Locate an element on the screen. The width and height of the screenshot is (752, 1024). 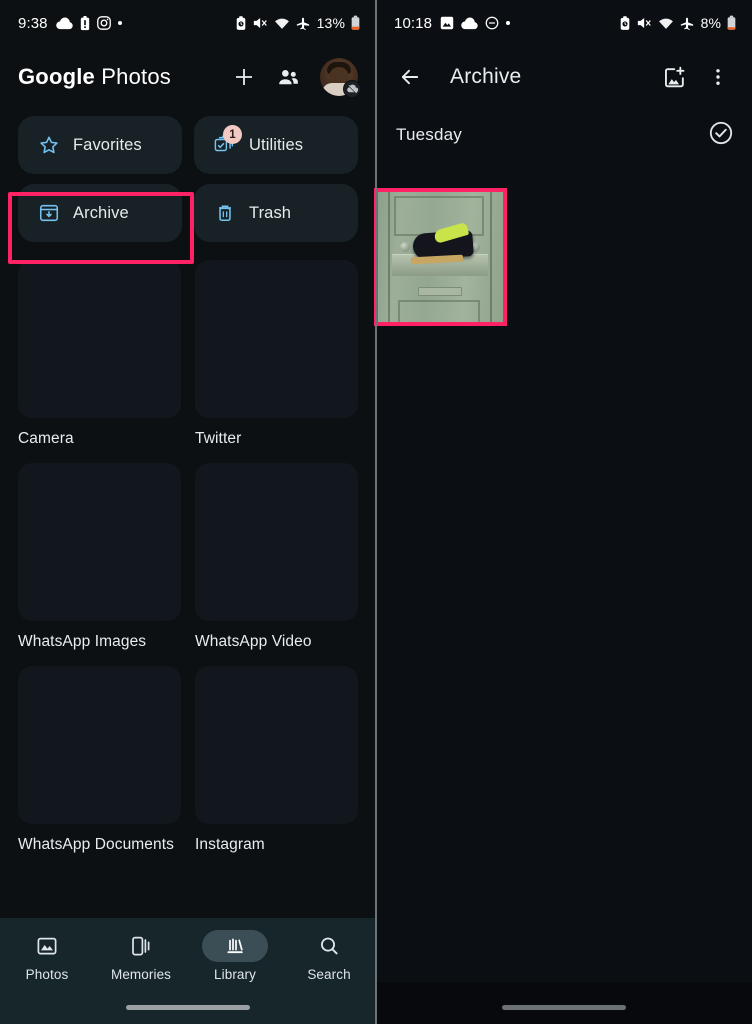
more-options-icon is located at coordinates (718, 77).